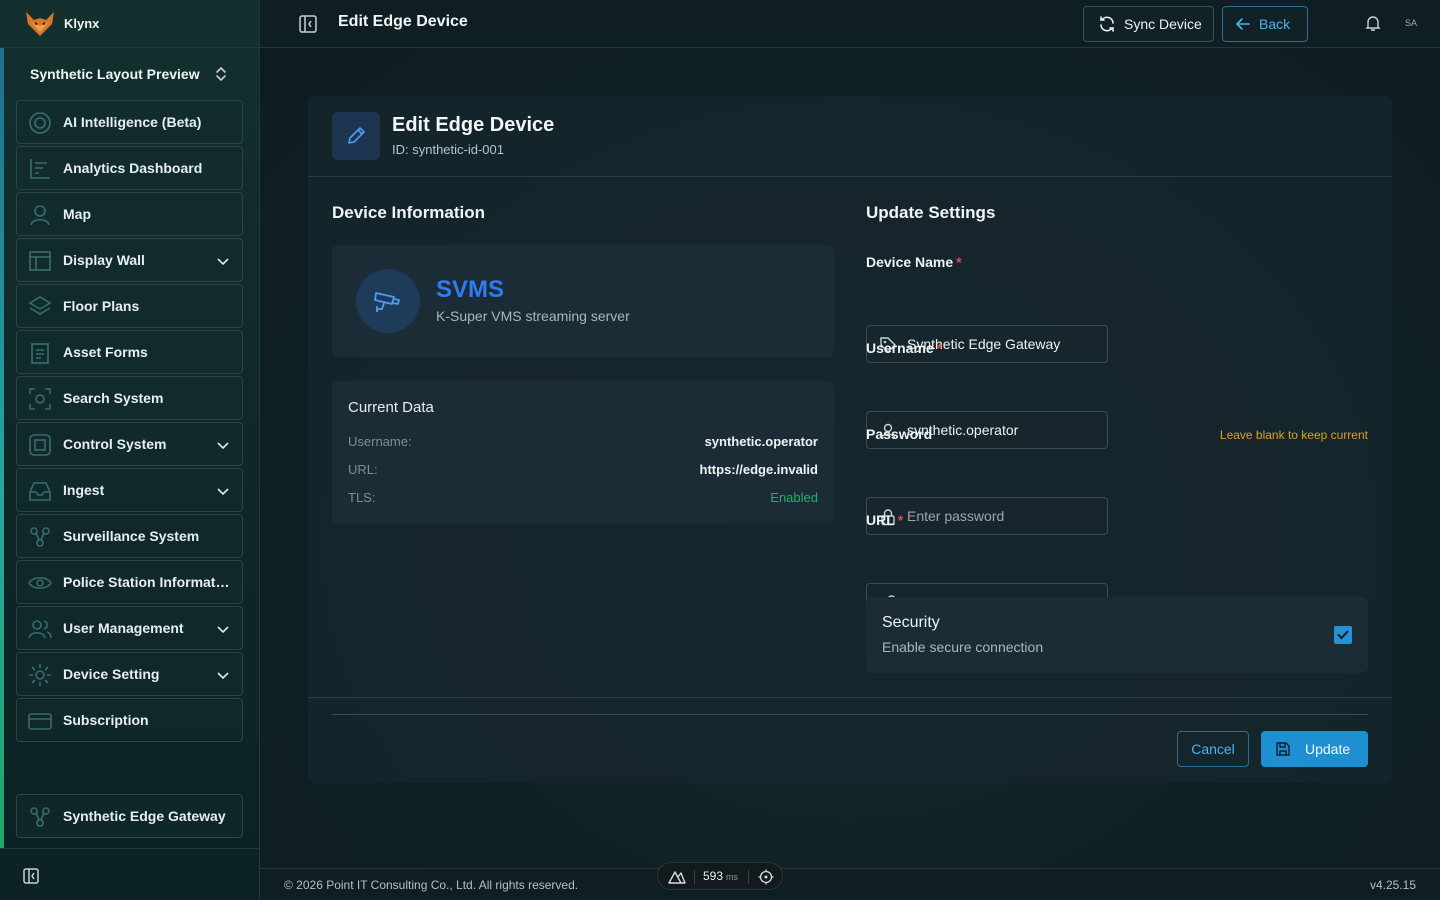  I want to click on sidebar-item-user-management: User Management, so click(129, 628).